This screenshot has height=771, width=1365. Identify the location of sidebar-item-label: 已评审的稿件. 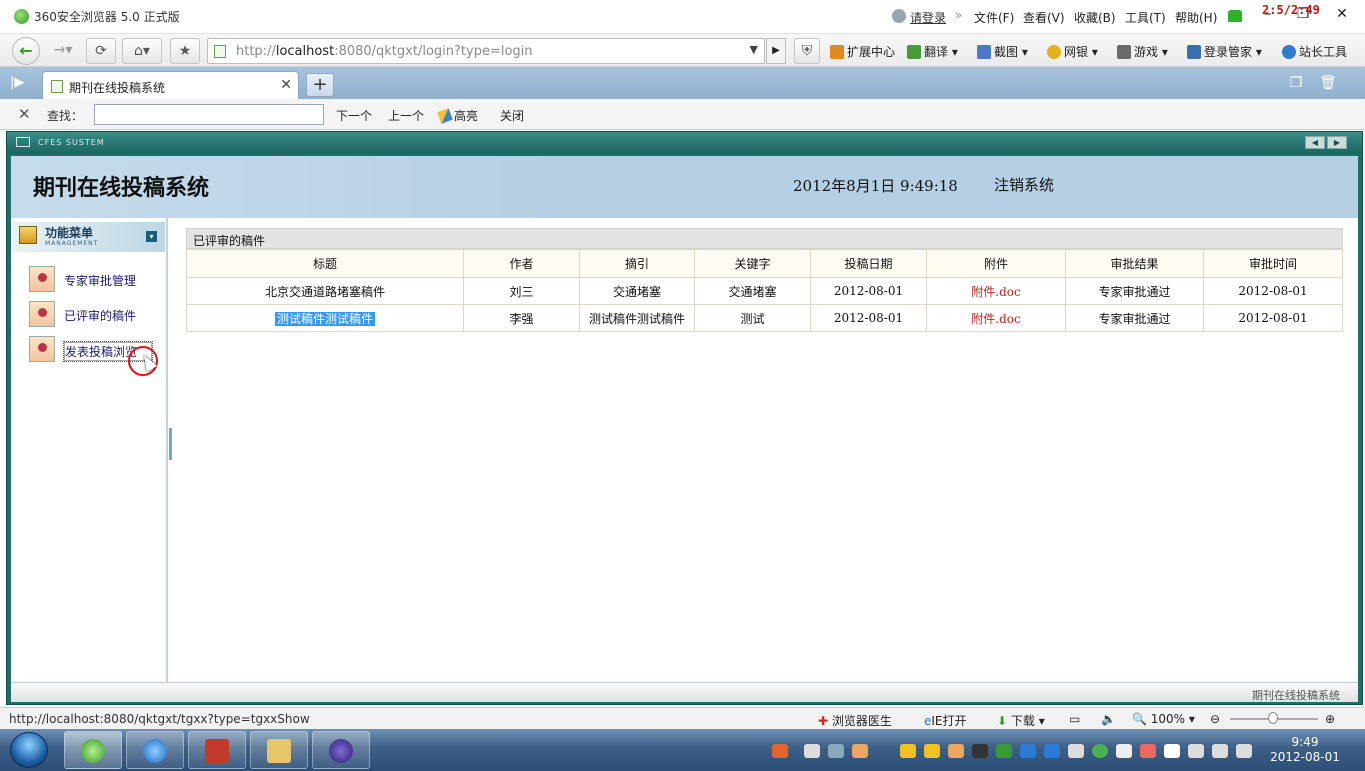
(100, 316).